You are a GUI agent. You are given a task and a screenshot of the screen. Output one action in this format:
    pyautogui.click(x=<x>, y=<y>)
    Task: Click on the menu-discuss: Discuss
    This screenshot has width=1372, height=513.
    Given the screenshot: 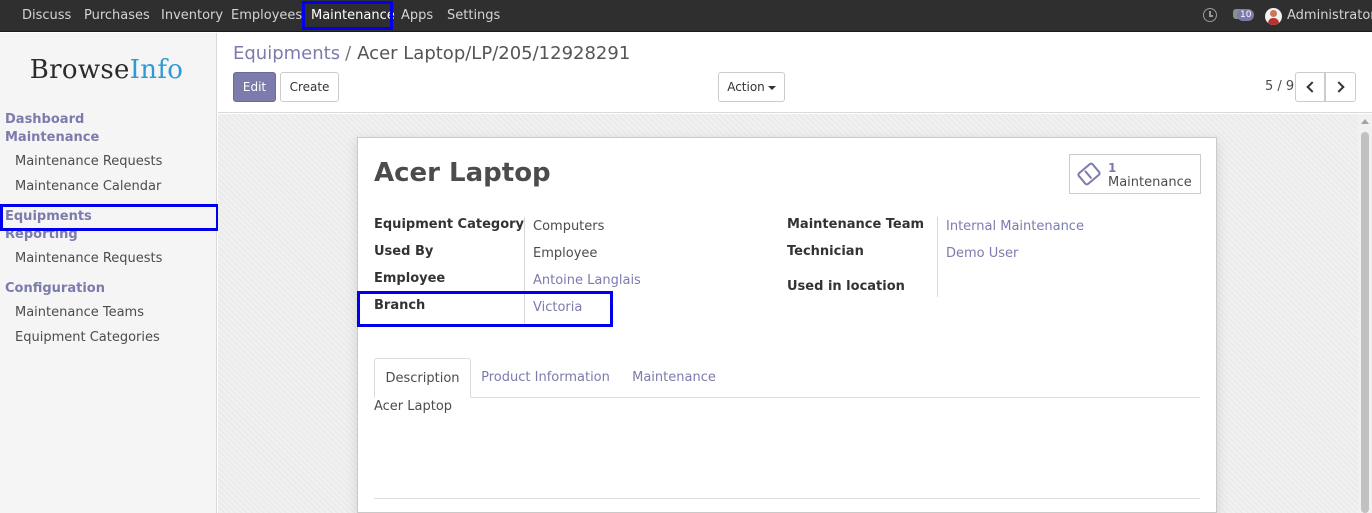 What is the action you would take?
    pyautogui.click(x=46, y=16)
    